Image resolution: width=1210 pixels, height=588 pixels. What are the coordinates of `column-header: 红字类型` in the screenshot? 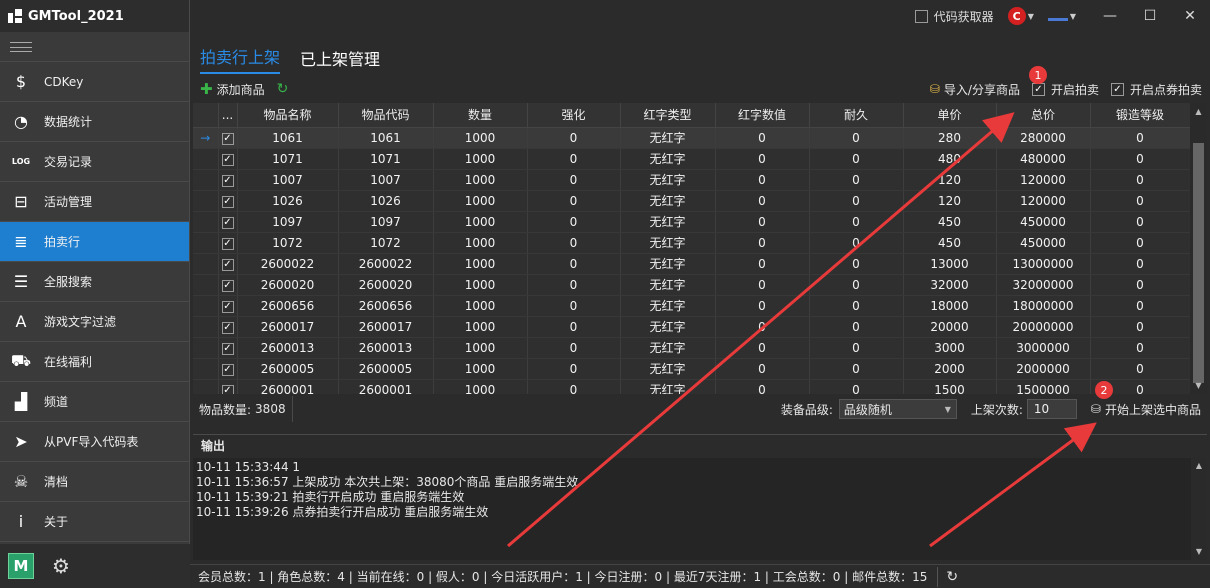 It's located at (668, 115).